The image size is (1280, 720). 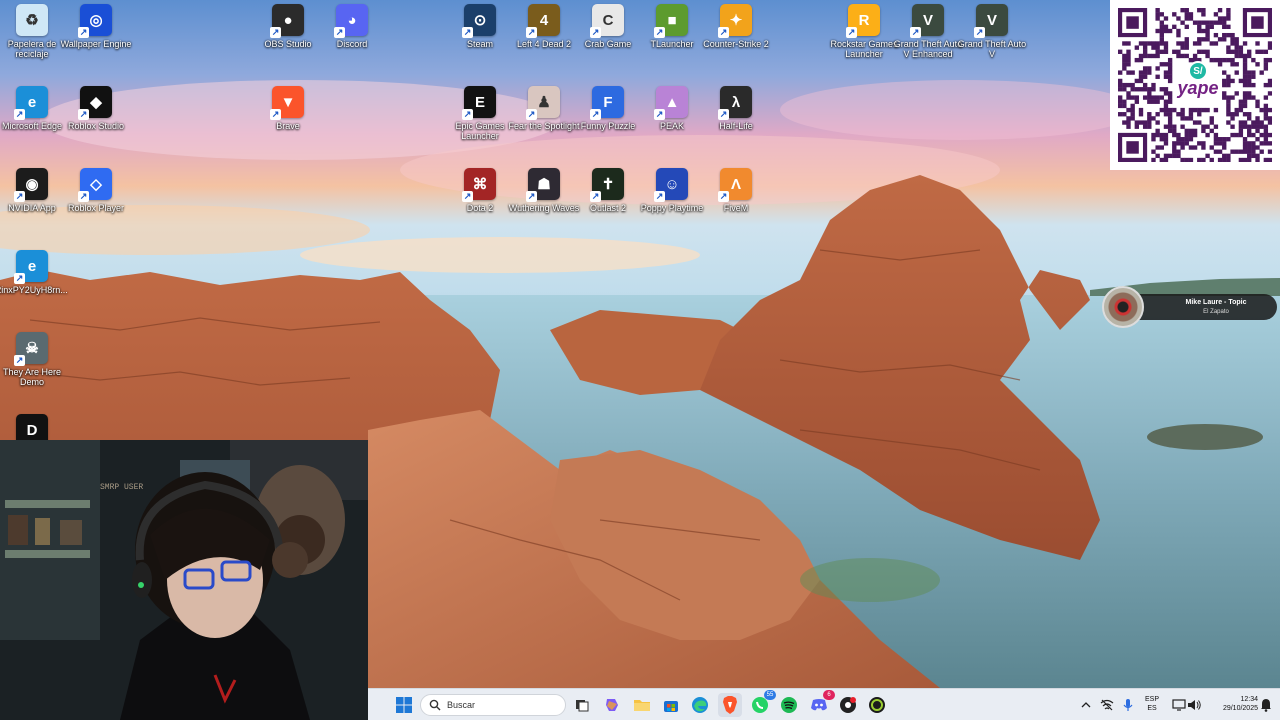 What do you see at coordinates (672, 207) in the screenshot?
I see `desktop-icon-poppy: ☺Poppy Playtime` at bounding box center [672, 207].